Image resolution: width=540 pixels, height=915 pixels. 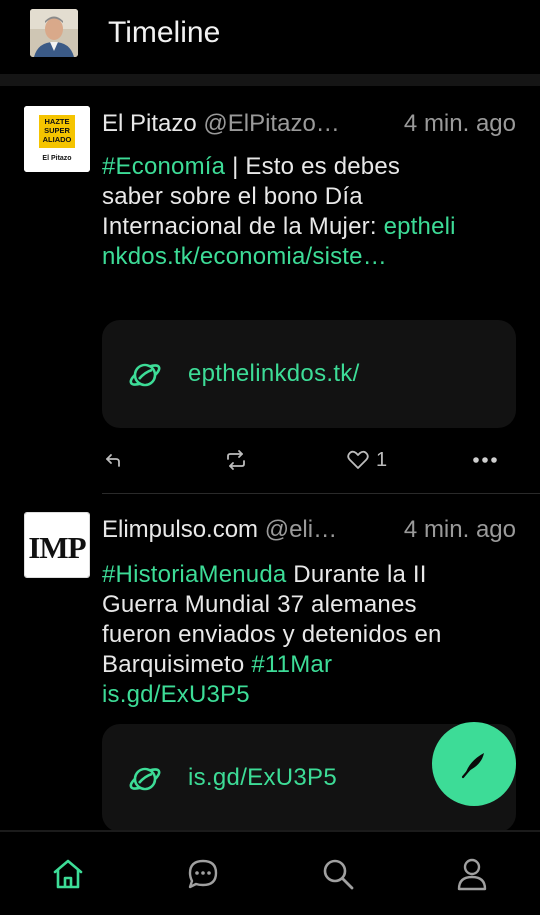 I want to click on nav-profile, so click(x=472, y=874).